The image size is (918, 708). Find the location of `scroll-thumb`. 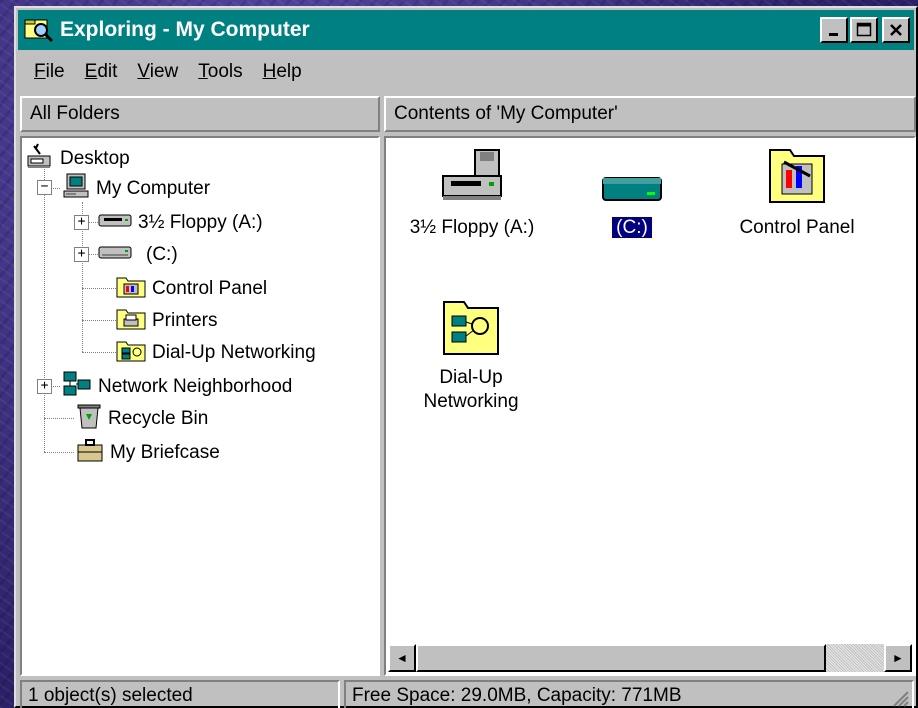

scroll-thumb is located at coordinates (621, 658).